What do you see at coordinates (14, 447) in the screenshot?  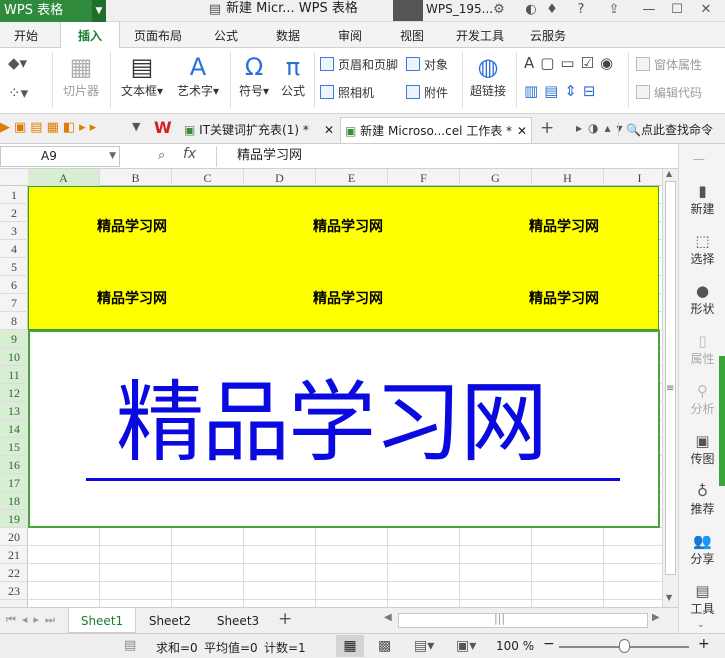 I see `row-header-cell: 15` at bounding box center [14, 447].